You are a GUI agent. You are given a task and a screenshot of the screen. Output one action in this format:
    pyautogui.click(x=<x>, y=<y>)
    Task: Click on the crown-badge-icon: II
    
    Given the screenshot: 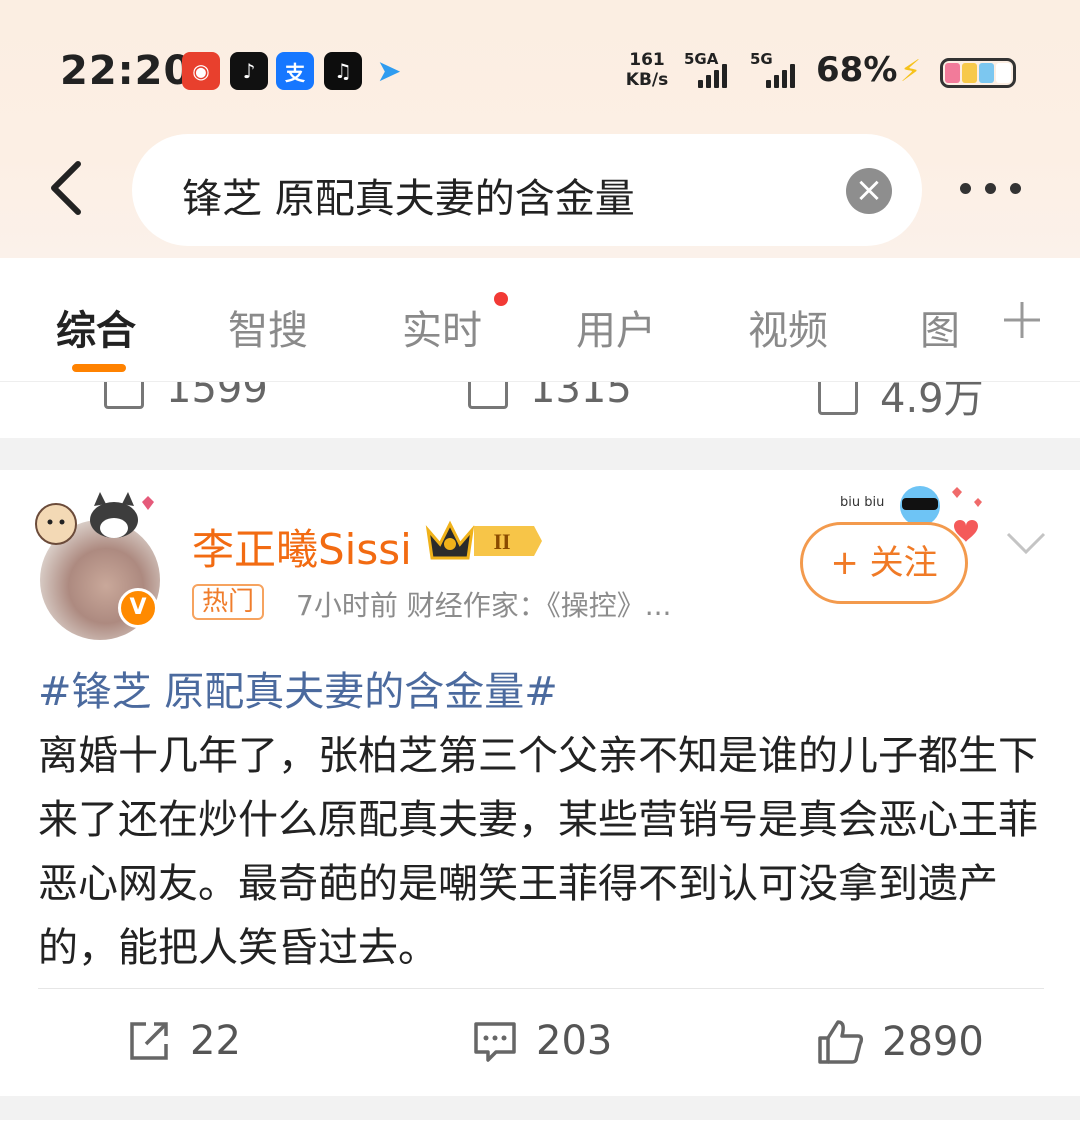 What is the action you would take?
    pyautogui.click(x=483, y=540)
    